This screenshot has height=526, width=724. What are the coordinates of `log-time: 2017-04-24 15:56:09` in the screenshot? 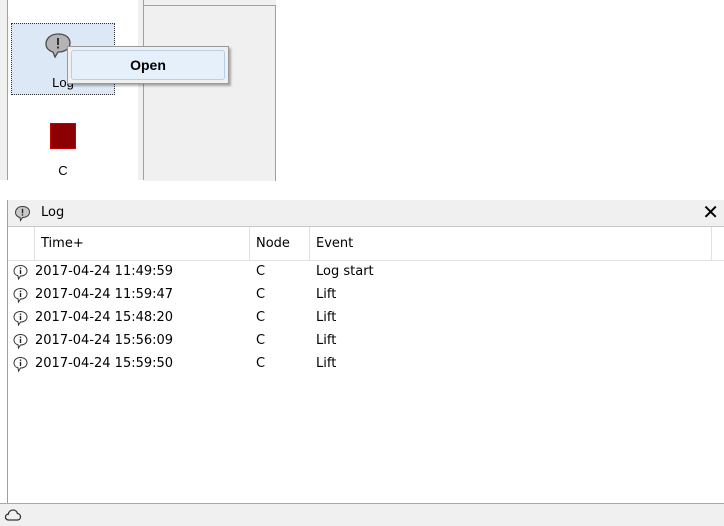 It's located at (104, 340).